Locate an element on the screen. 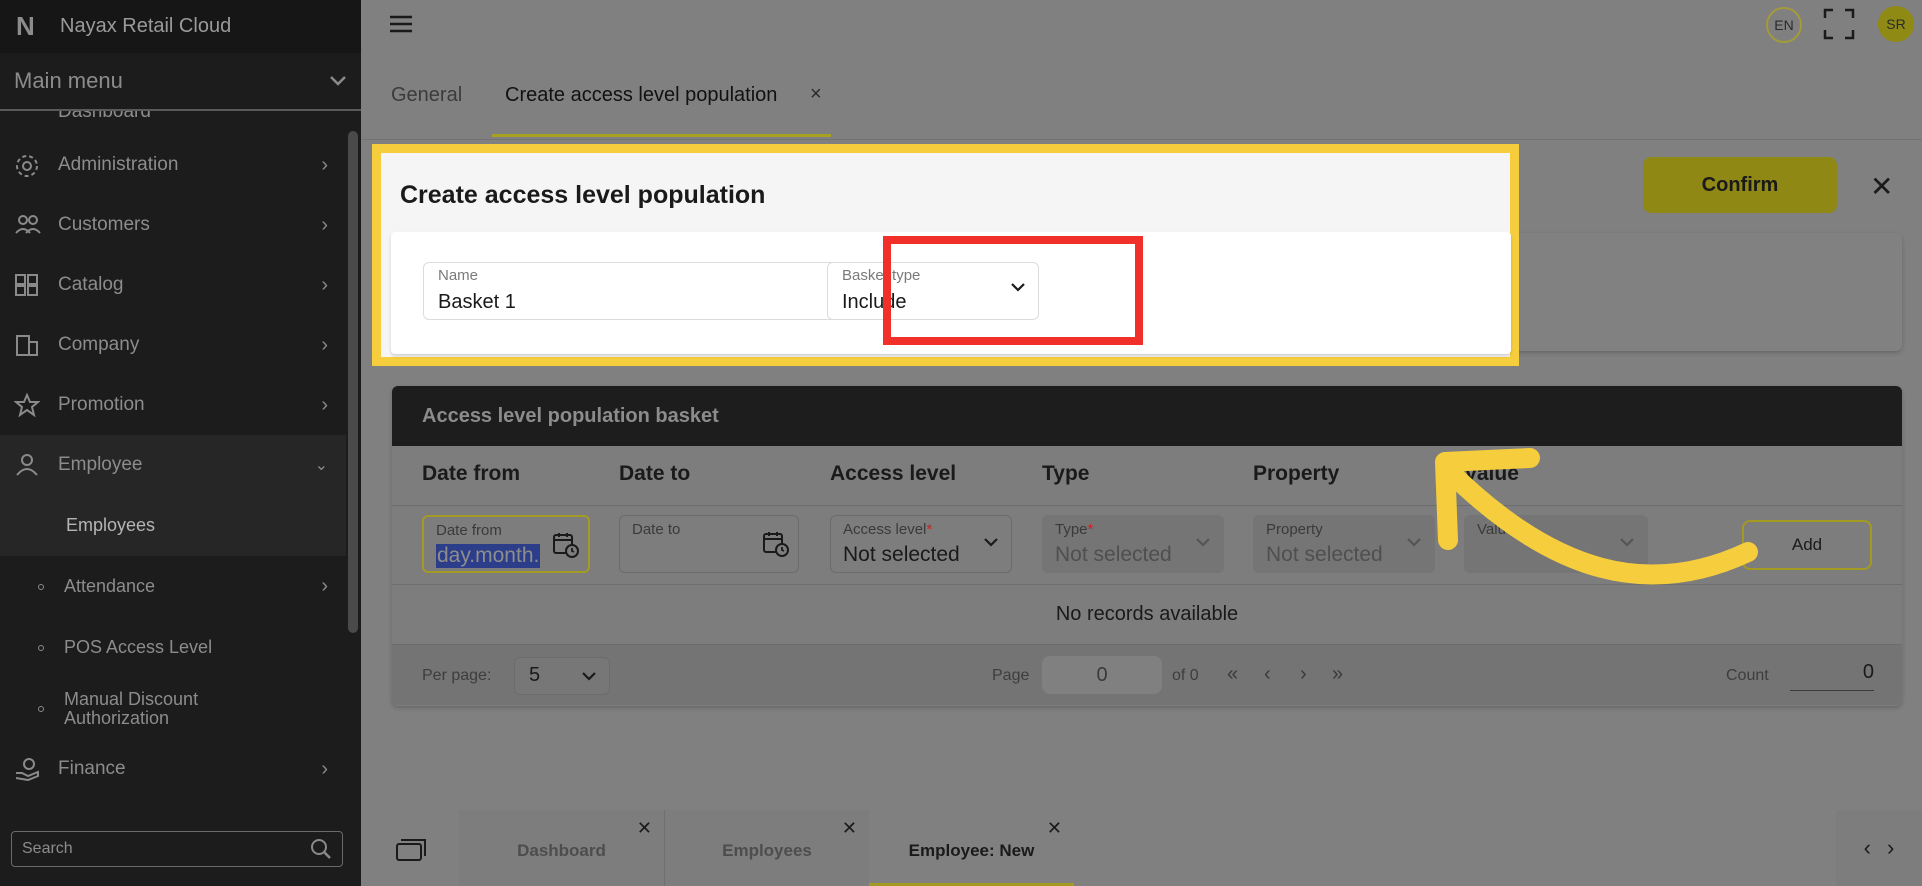 The width and height of the screenshot is (1922, 886). sidebar-item-label: Catalog is located at coordinates (91, 284).